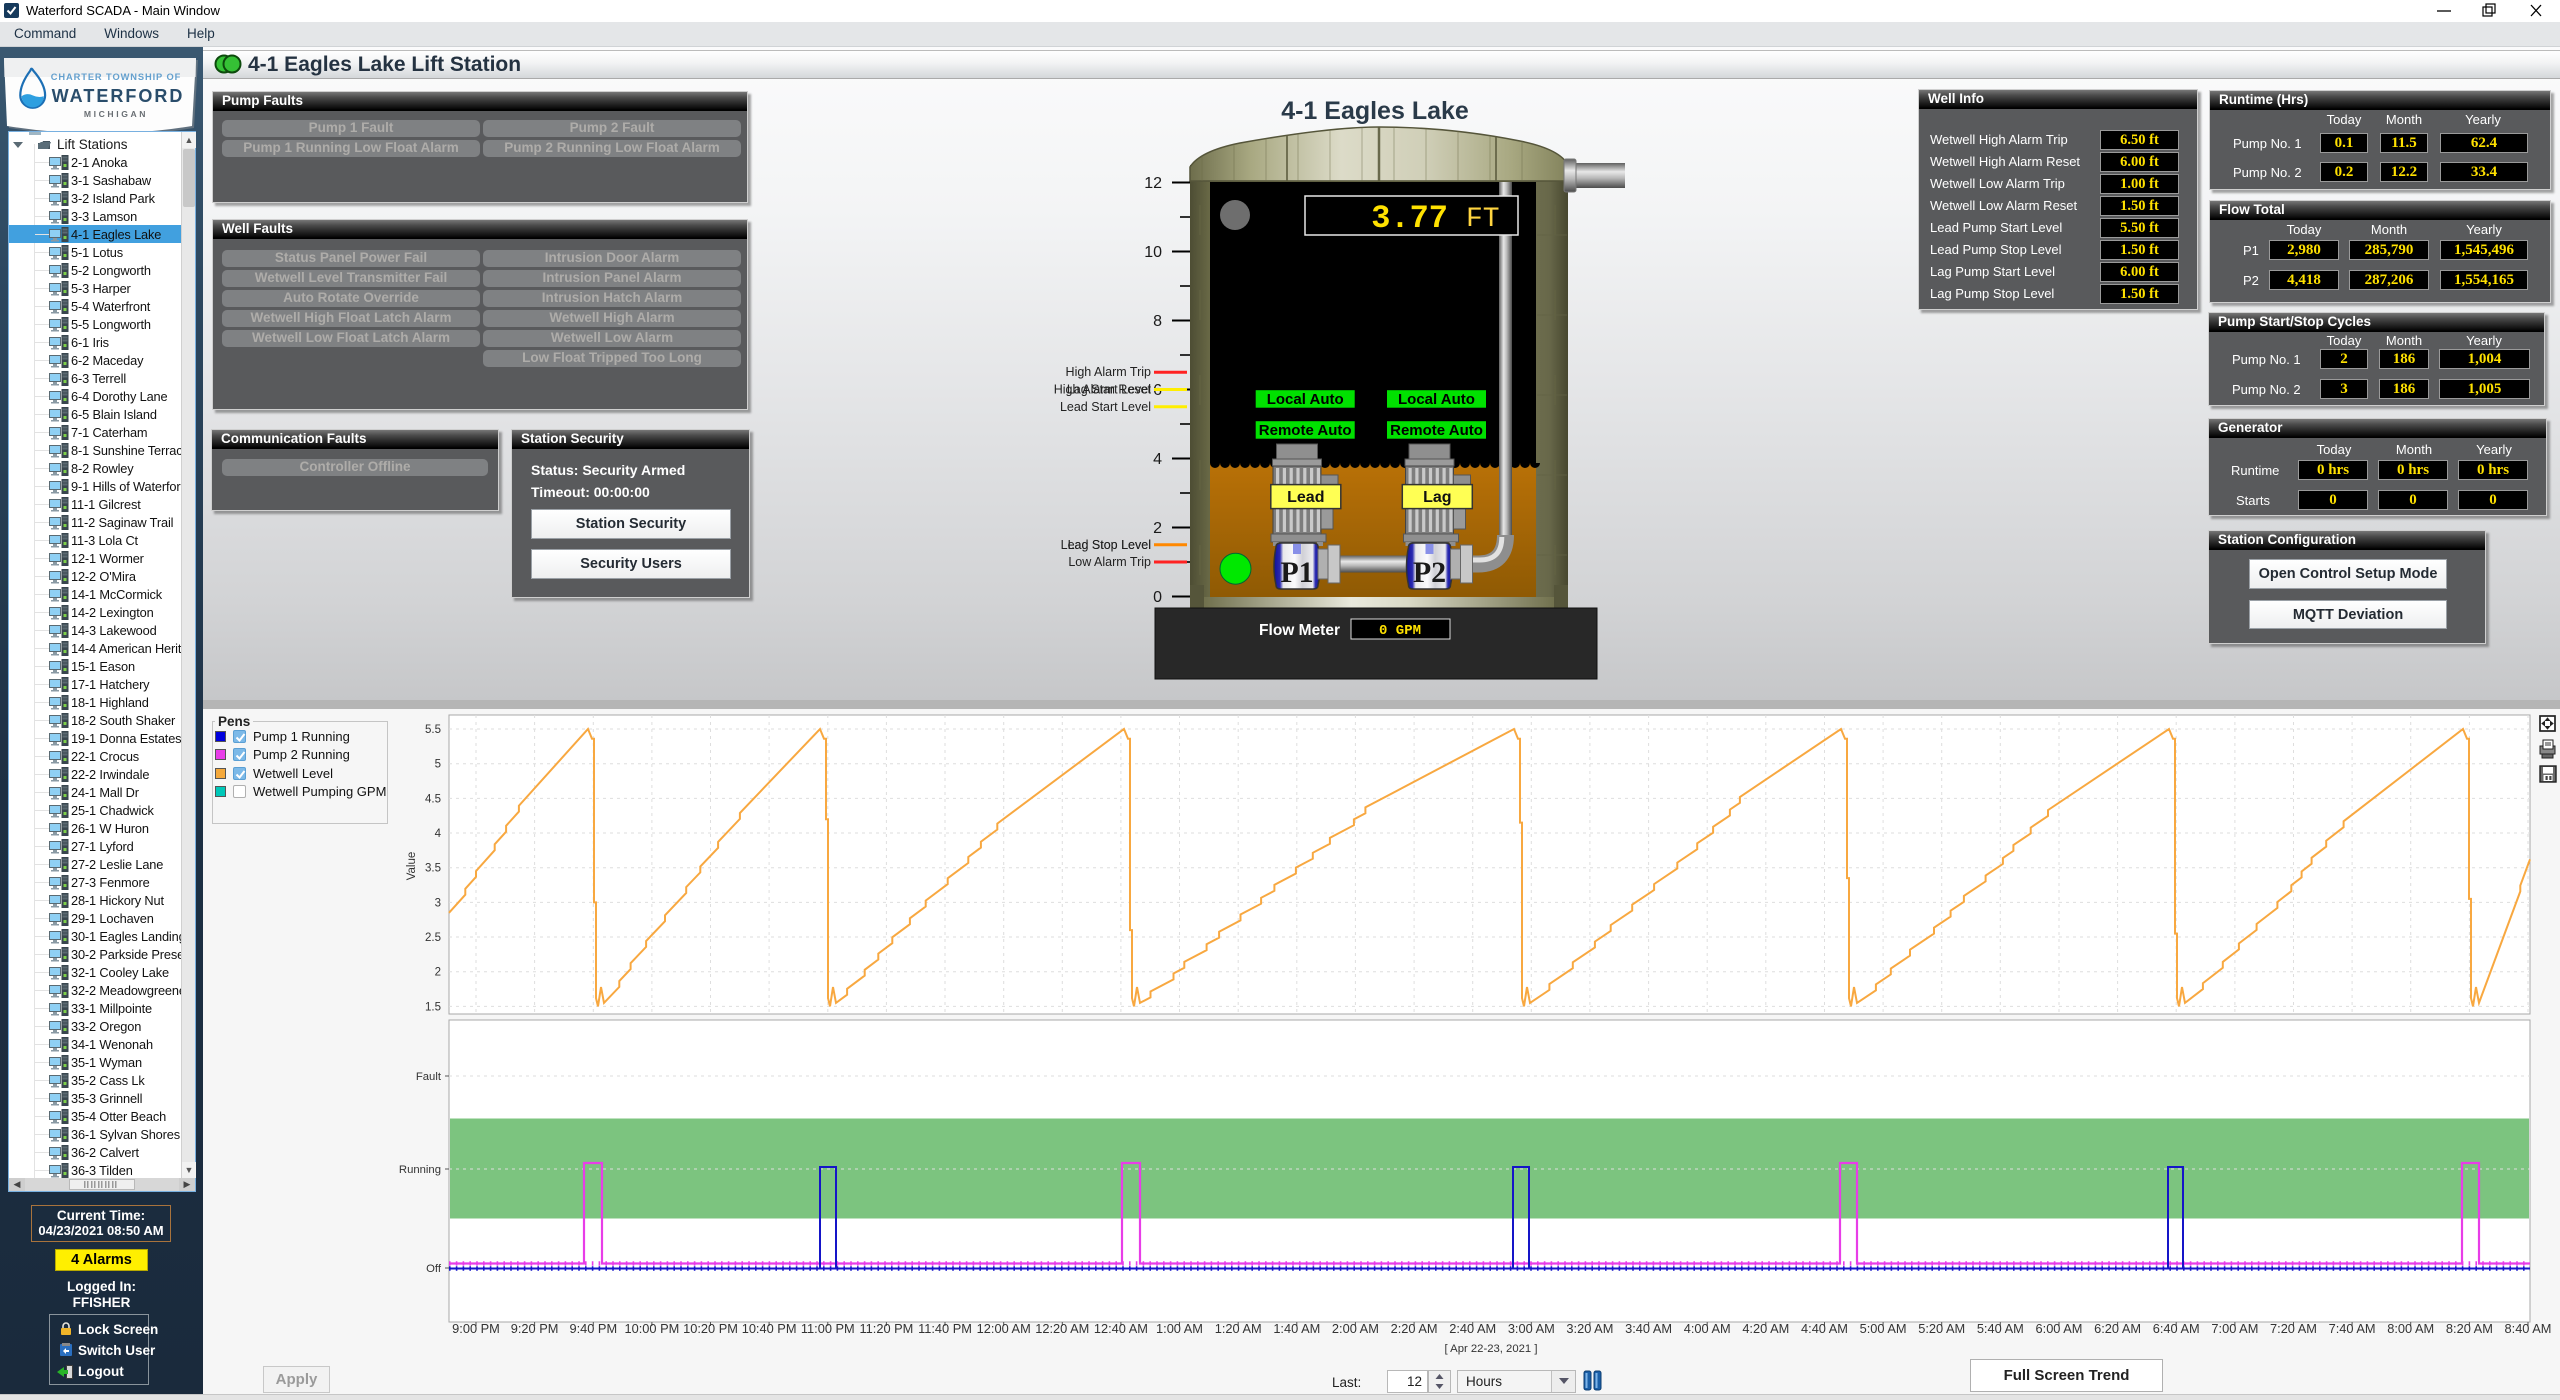 Image resolution: width=2560 pixels, height=1400 pixels. I want to click on svg-text: 7:20 AM, so click(2293, 1328).